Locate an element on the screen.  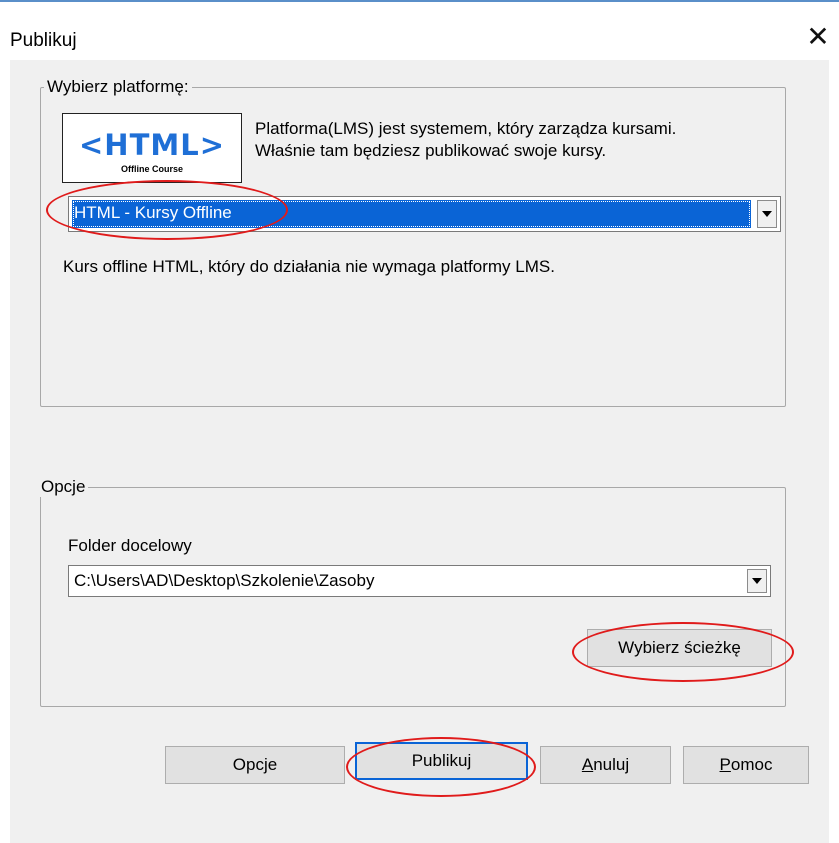
folder-path-combo: C:\Users\AD\Desktop\Szkolenie\Zasoby is located at coordinates (419, 581).